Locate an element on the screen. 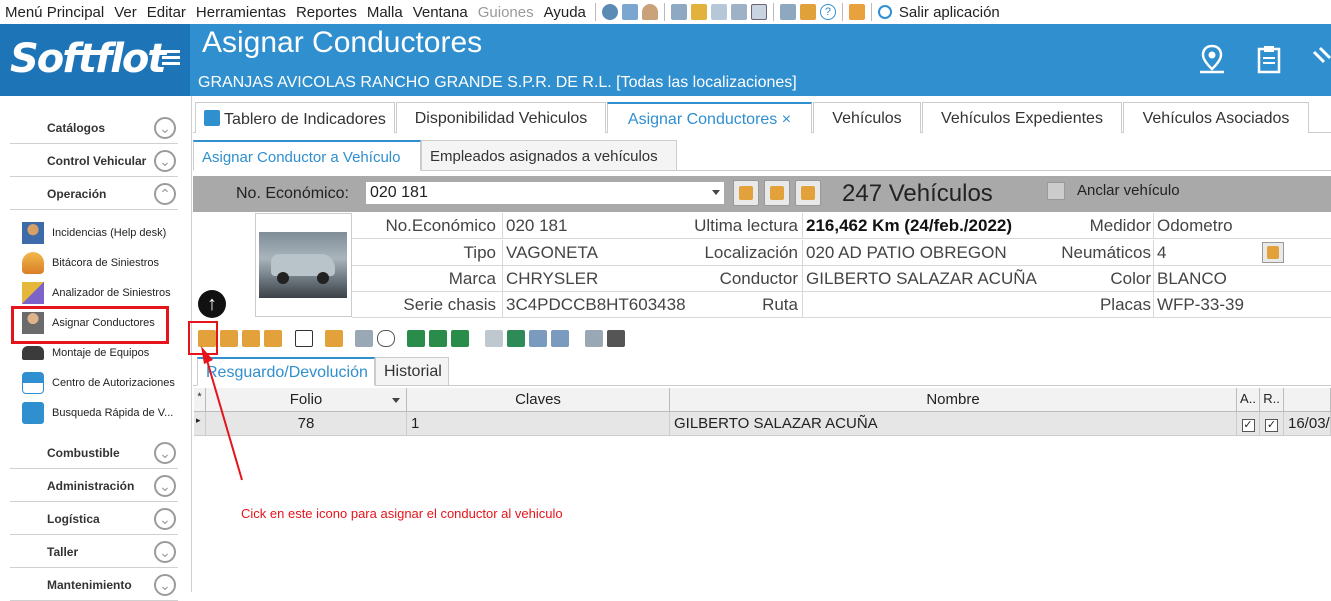  menu-herramientas: Herramientas is located at coordinates (241, 12).